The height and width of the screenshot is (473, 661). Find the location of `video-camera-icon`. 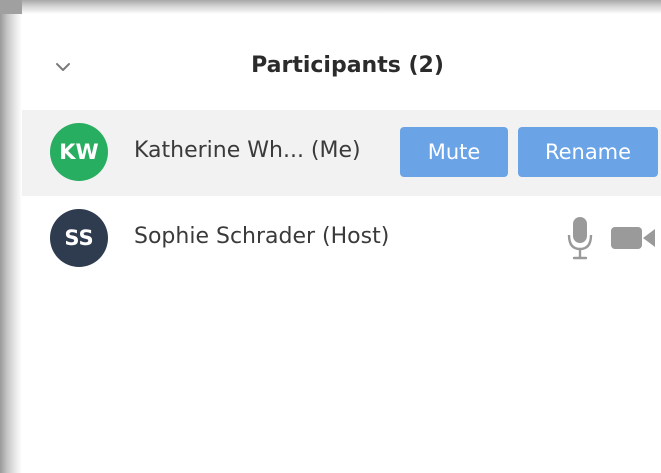

video-camera-icon is located at coordinates (633, 238).